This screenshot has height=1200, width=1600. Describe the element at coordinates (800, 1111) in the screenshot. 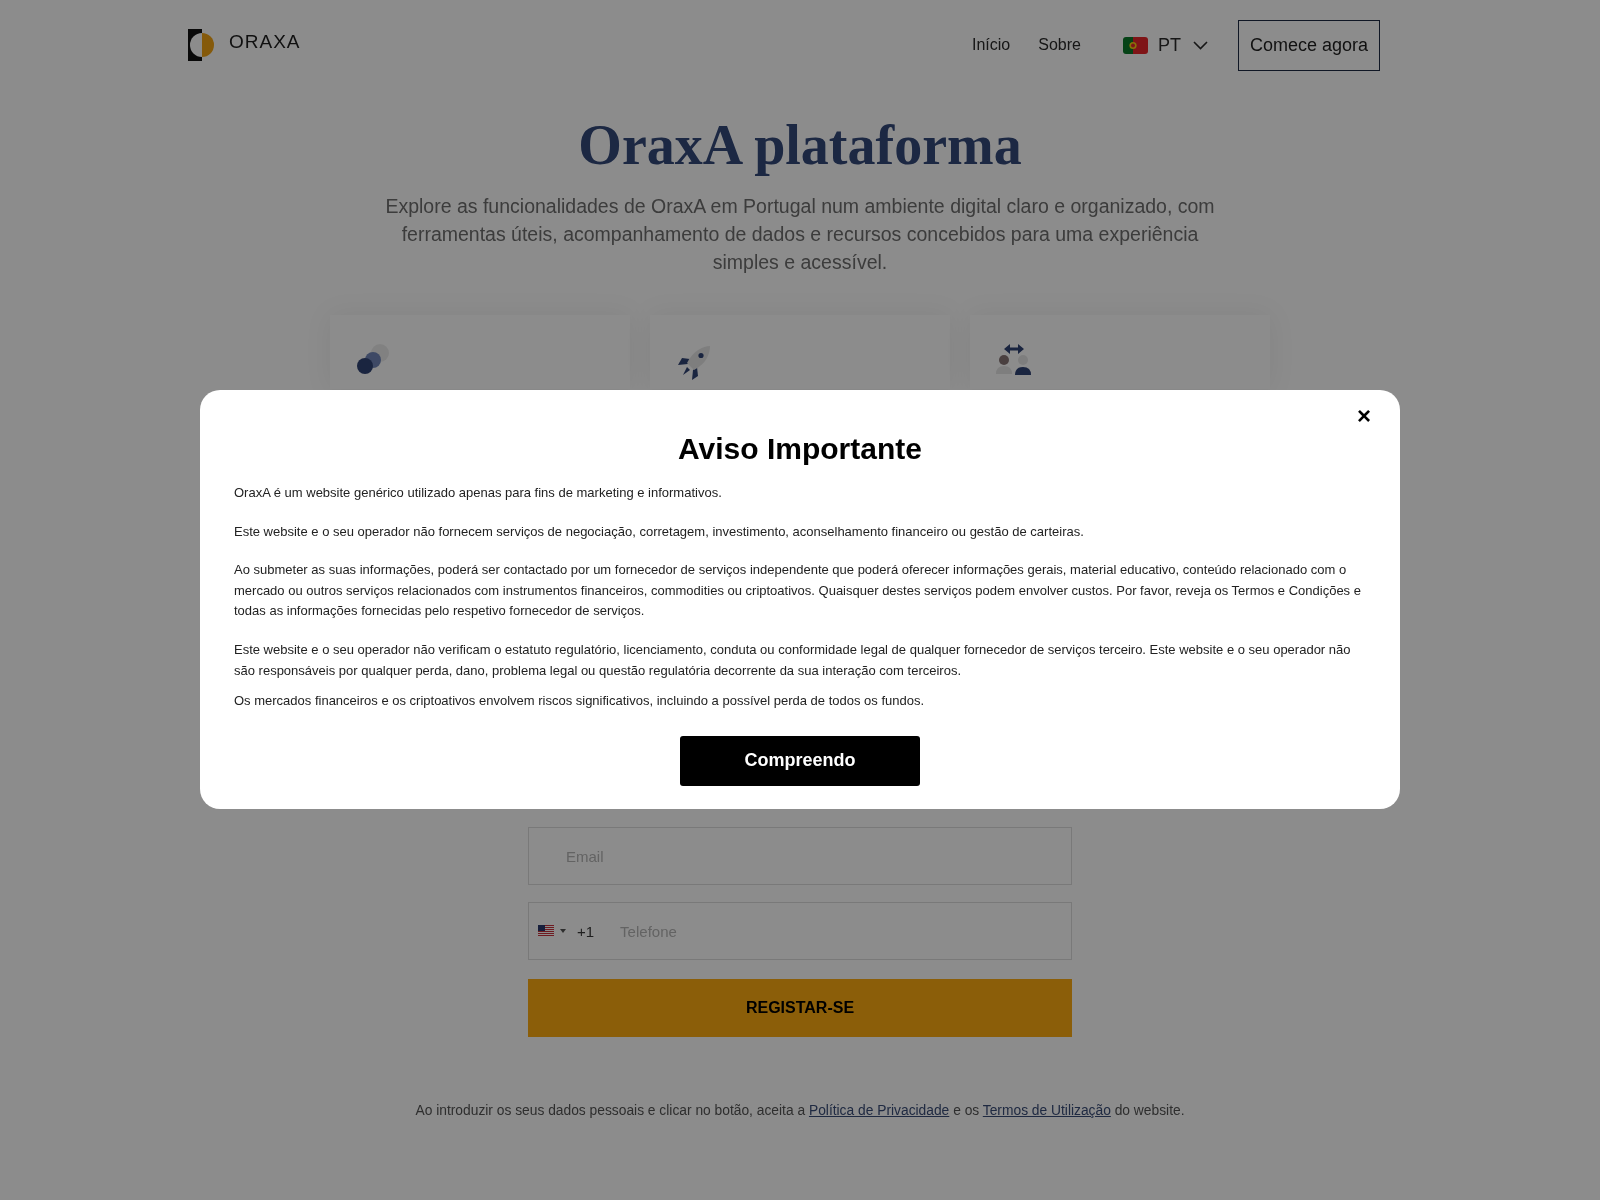

I see `consent-text: Ao introduzir os seus dados pessoais e clicar no botão, aceita a Política de Privacidade e os Termos de Utilização do website.` at that location.